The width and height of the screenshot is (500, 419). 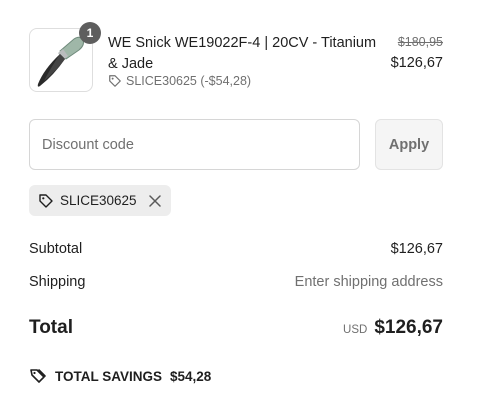 I want to click on current-price: $126,67, so click(x=416, y=63).